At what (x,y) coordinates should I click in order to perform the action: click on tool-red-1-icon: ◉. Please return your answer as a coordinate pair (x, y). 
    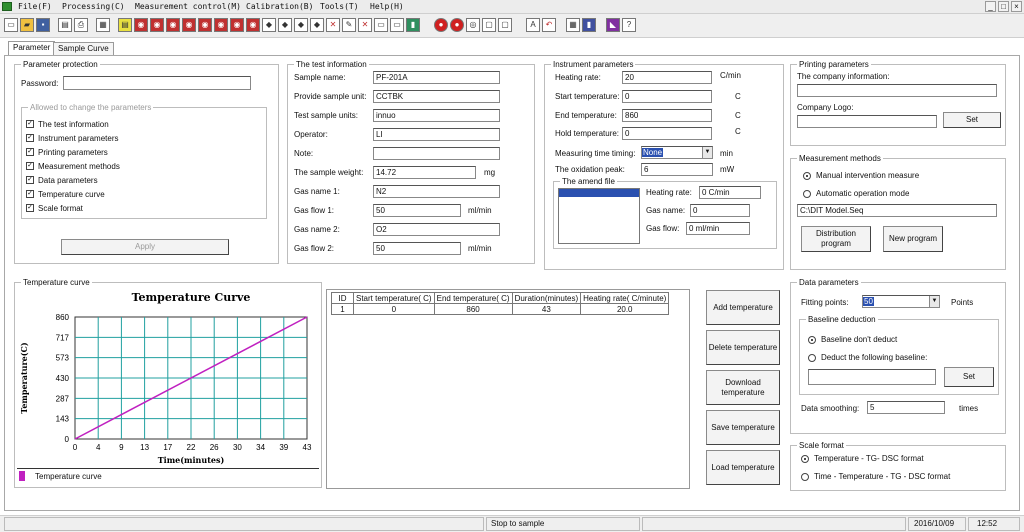
    Looking at the image, I should click on (141, 25).